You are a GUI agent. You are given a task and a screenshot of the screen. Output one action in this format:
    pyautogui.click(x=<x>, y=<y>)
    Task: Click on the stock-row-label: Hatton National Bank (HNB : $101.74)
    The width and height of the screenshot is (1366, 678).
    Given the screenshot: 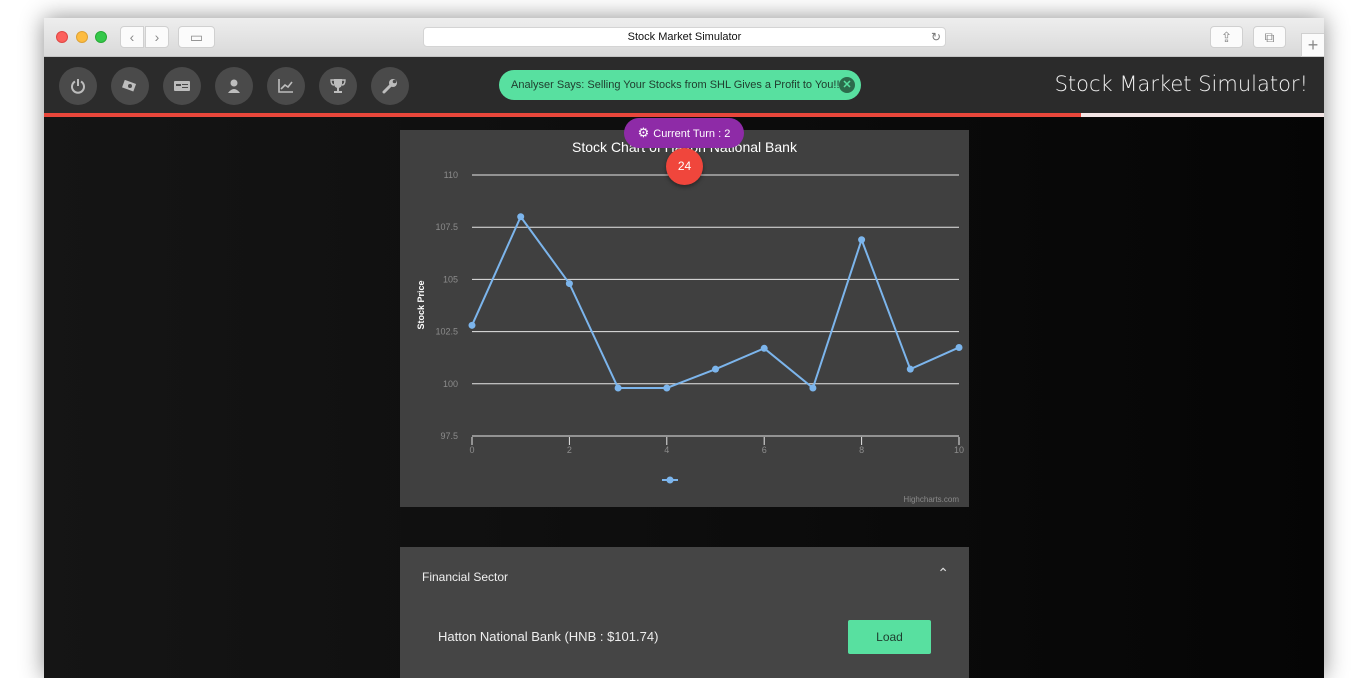 What is the action you would take?
    pyautogui.click(x=548, y=636)
    